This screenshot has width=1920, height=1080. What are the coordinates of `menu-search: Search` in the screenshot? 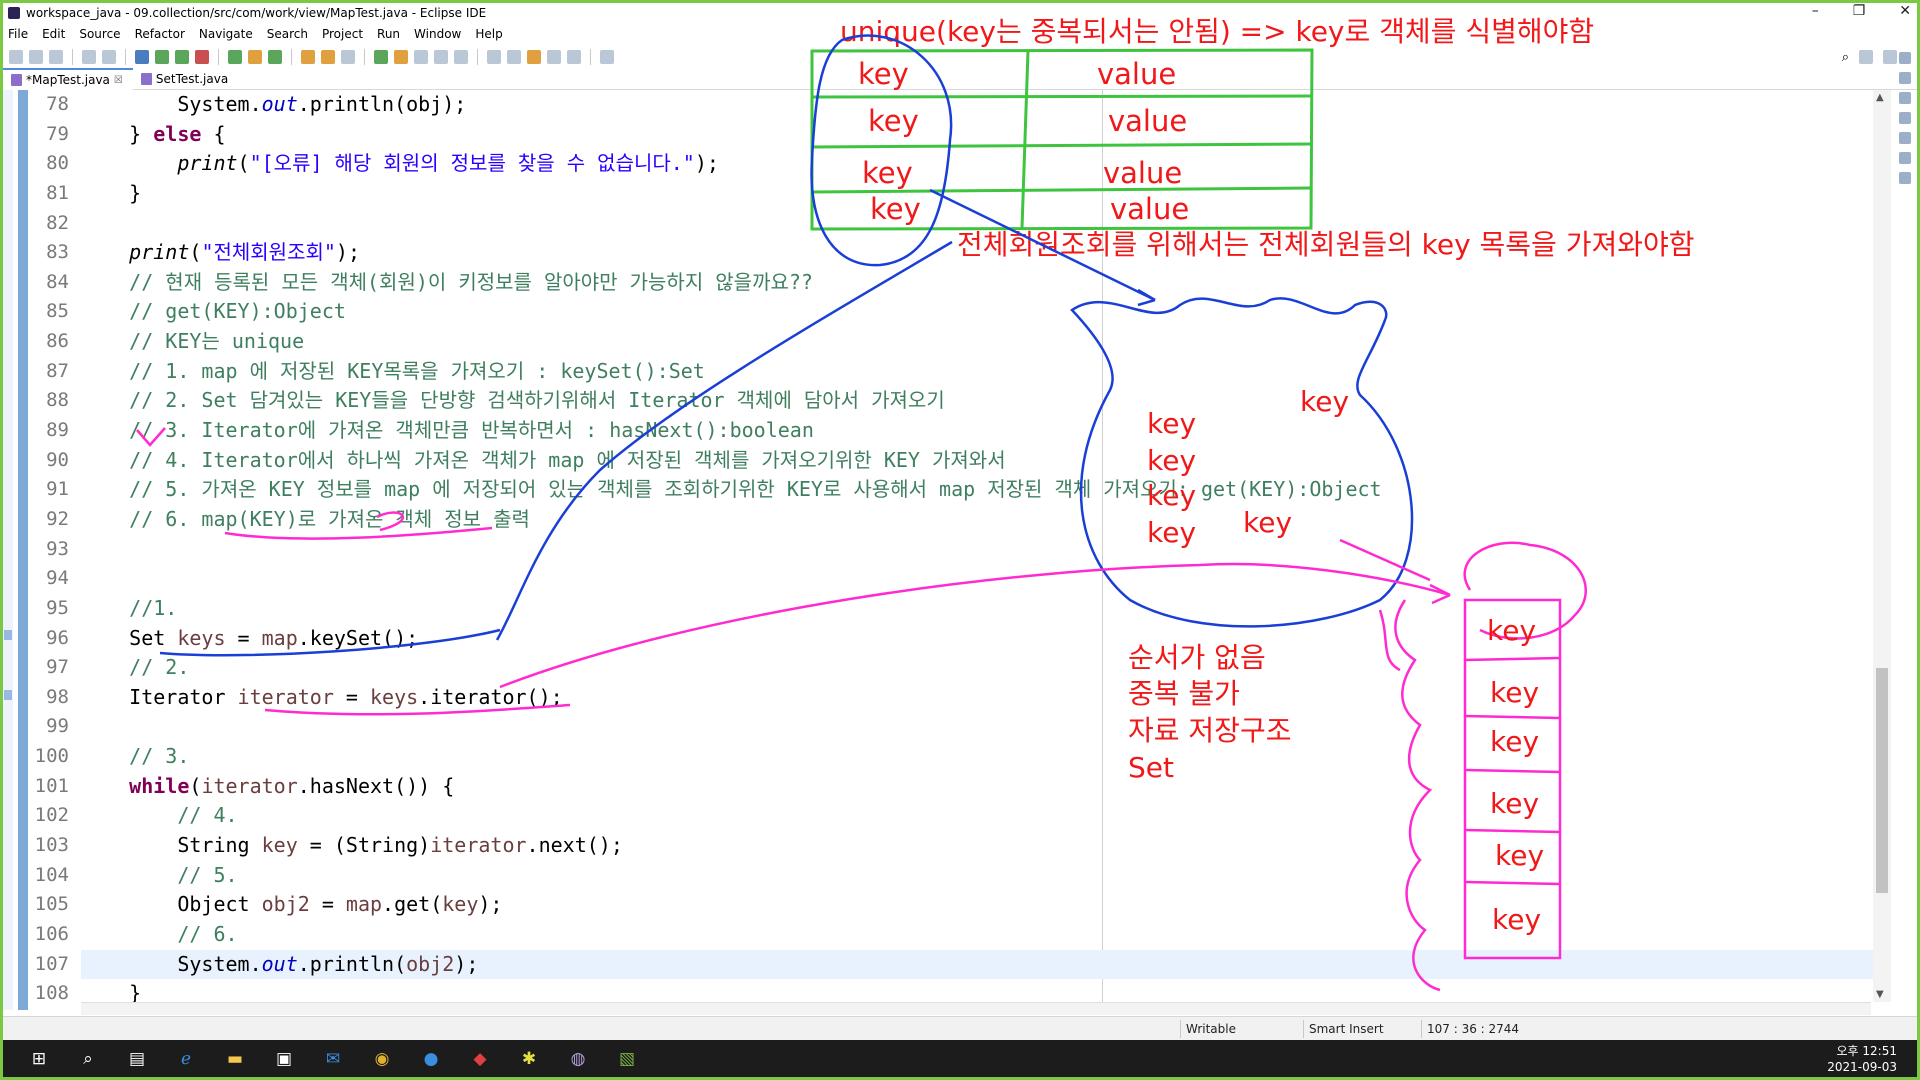 It's located at (287, 34).